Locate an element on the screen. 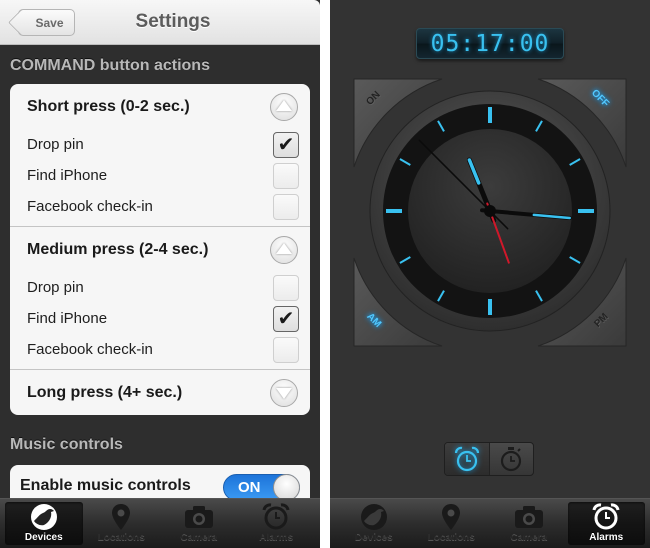 The height and width of the screenshot is (548, 650). group-title: Short press (0-2 sec.) is located at coordinates (108, 106).